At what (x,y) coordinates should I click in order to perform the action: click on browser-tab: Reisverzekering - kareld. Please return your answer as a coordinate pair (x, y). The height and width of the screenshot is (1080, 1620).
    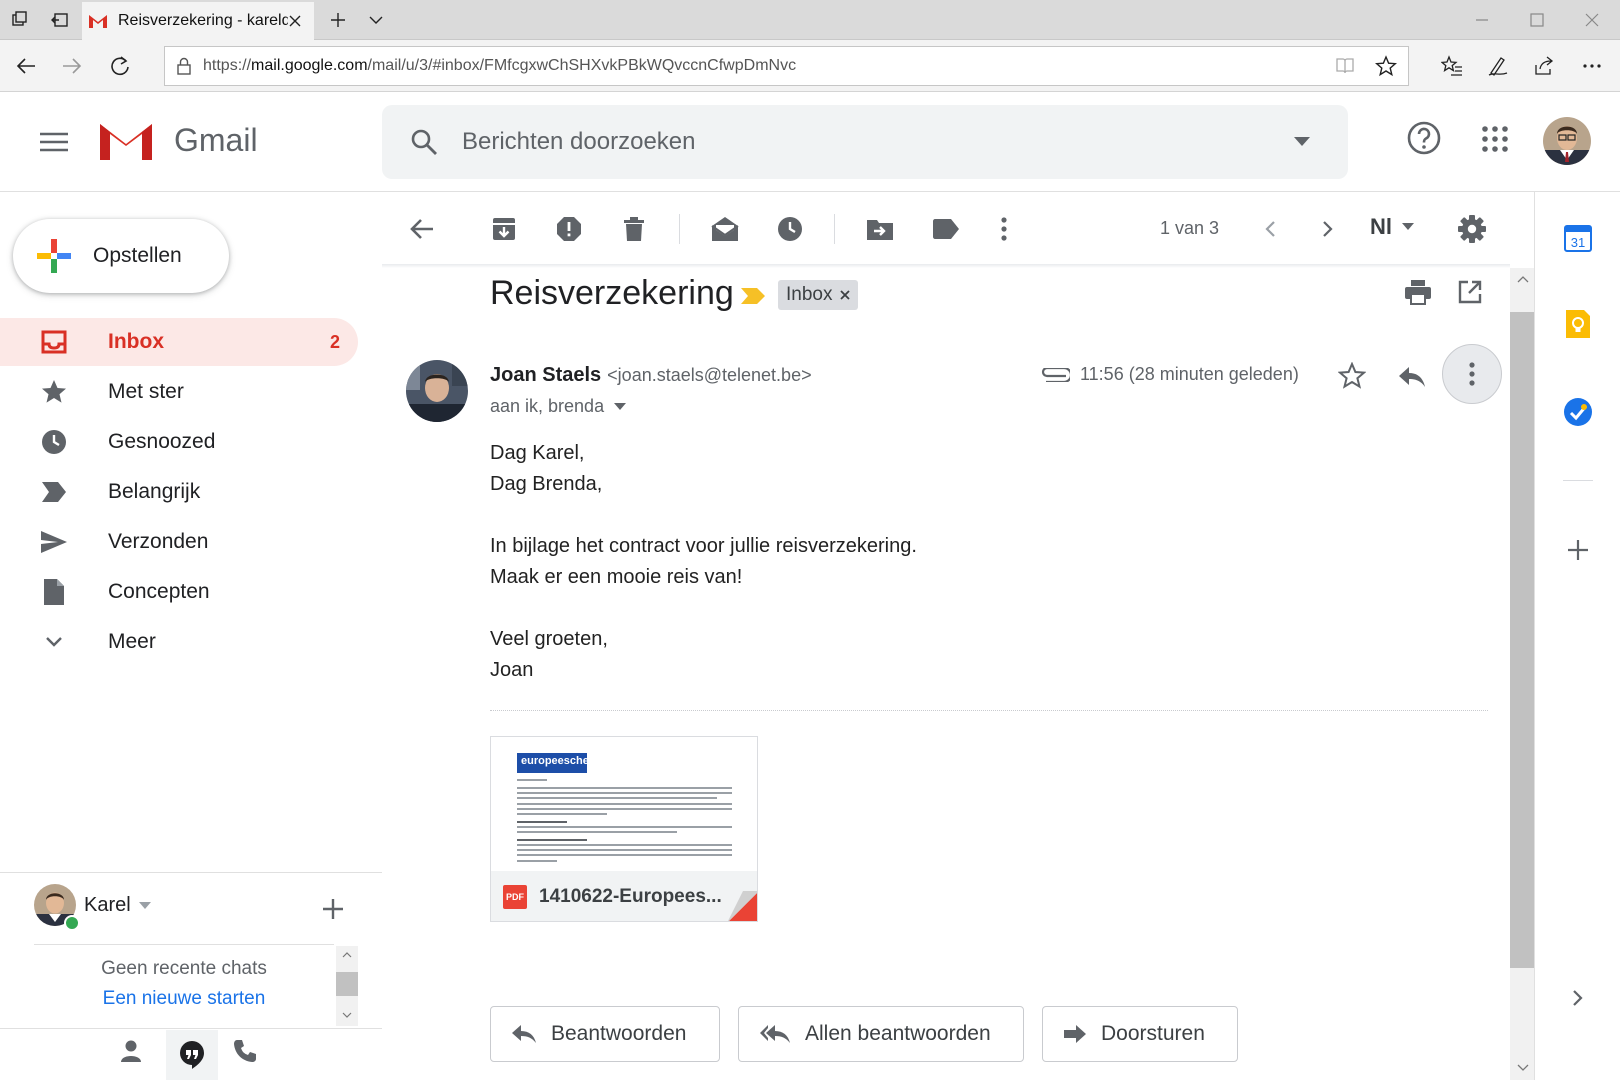
    Looking at the image, I should click on (198, 21).